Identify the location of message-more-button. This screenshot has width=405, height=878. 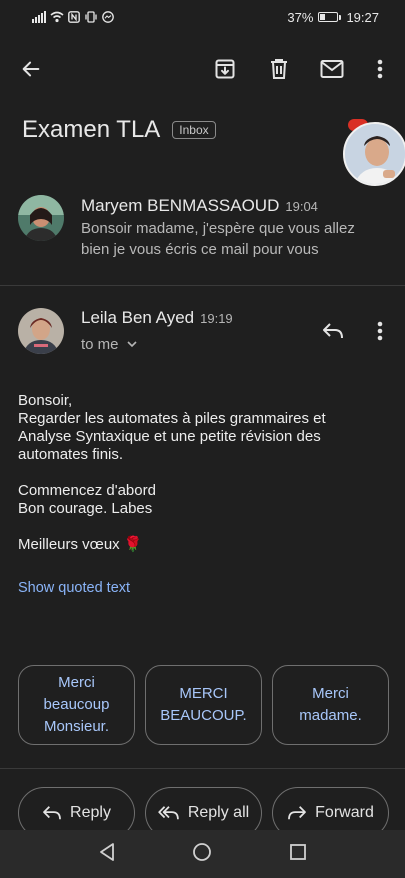
(380, 331).